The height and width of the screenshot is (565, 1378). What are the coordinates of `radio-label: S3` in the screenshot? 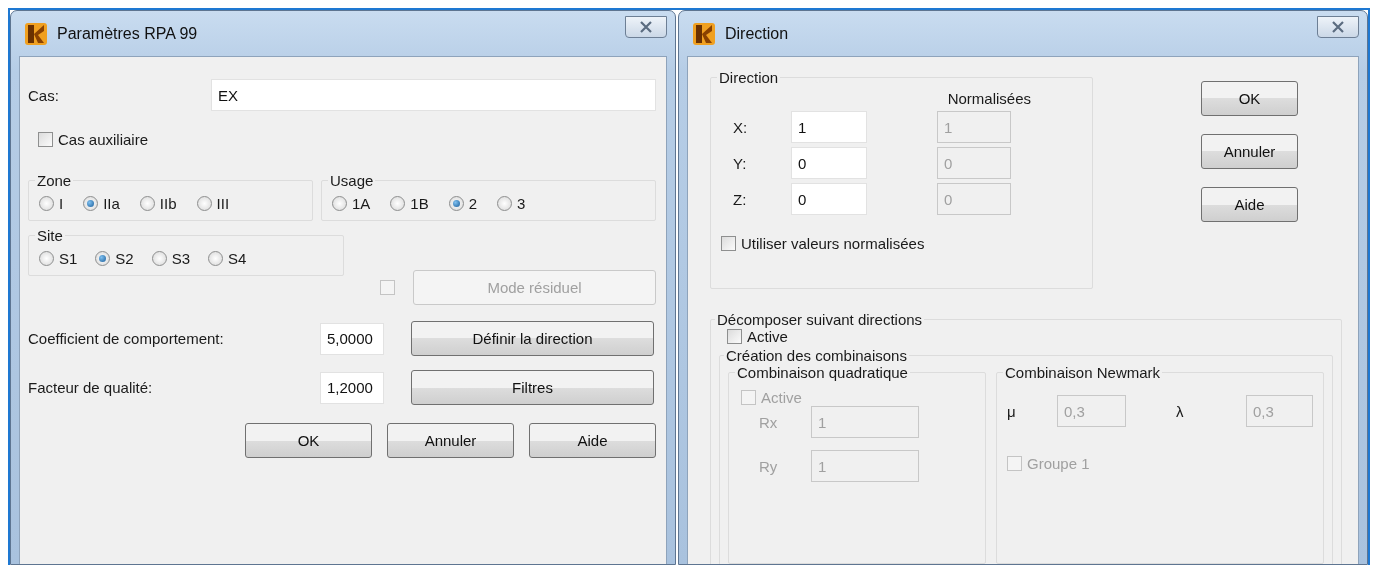 It's located at (181, 258).